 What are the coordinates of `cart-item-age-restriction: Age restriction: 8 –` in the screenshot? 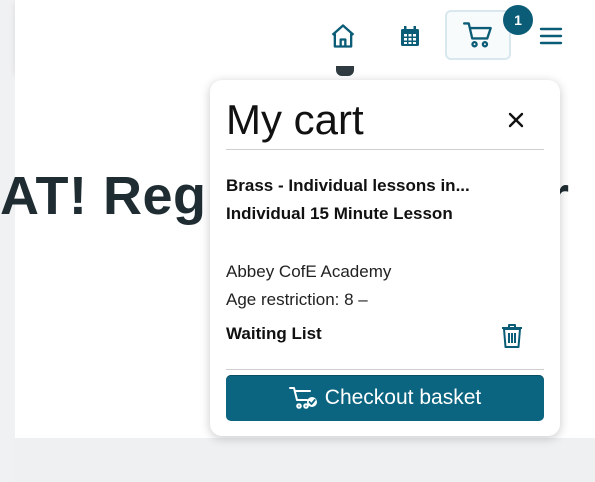 It's located at (297, 299).